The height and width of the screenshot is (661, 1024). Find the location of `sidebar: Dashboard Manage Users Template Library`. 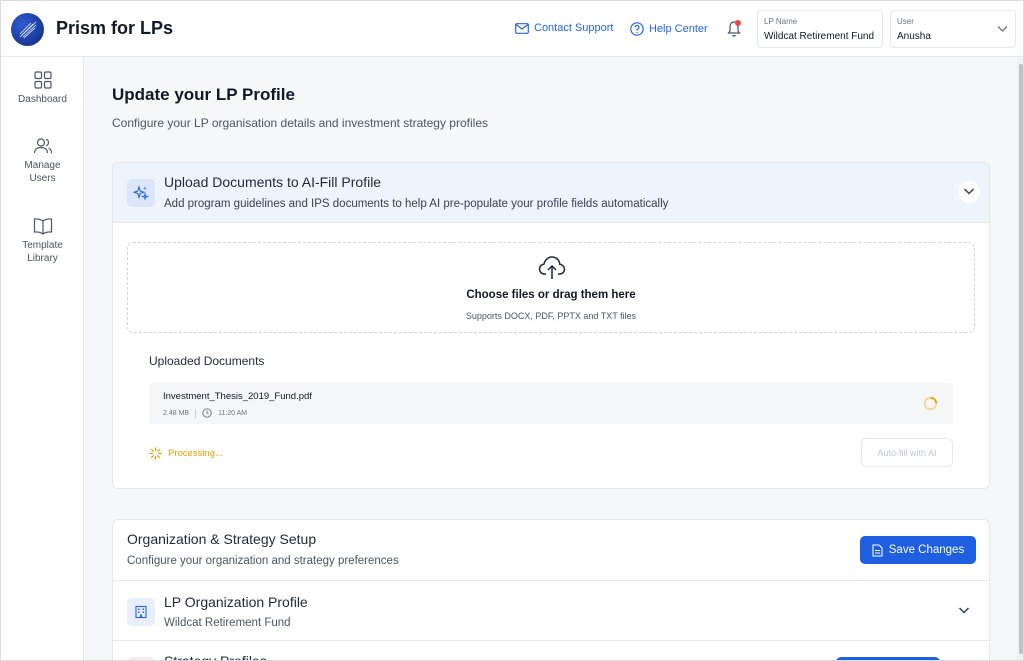

sidebar: Dashboard Manage Users Template Library is located at coordinates (42, 358).